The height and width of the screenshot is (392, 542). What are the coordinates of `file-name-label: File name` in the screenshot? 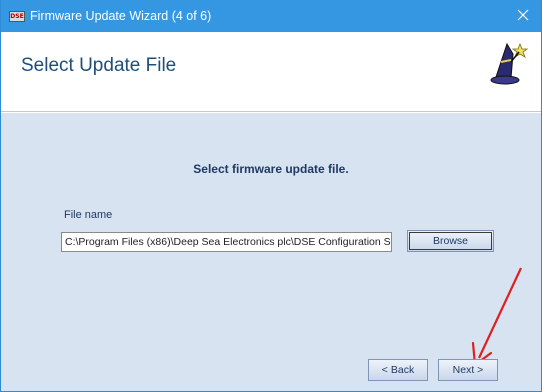 It's located at (88, 215).